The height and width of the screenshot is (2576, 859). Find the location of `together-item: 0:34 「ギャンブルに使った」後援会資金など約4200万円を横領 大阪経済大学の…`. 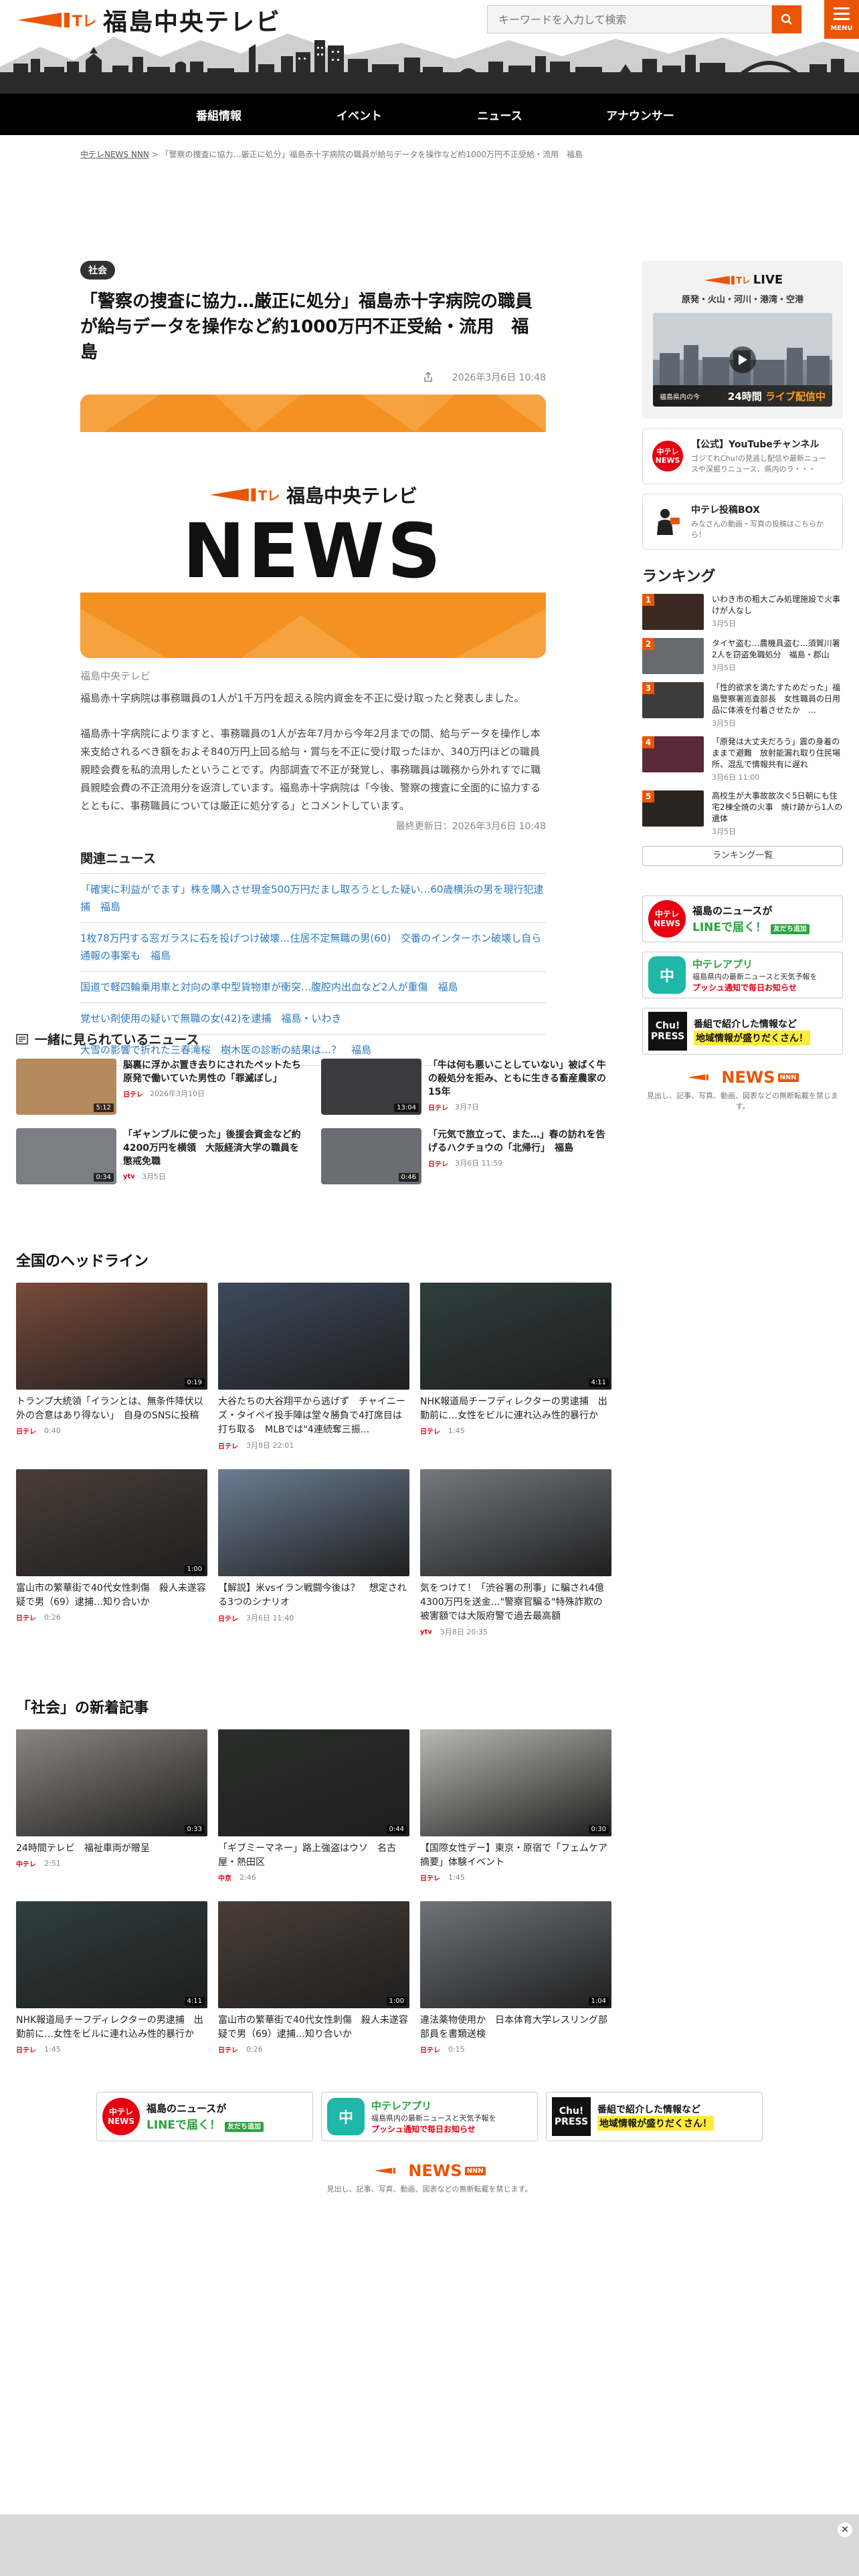

together-item: 0:34 「ギャンブルに使った」後援会資金など約4200万円を横領 大阪経済大学の… is located at coordinates (162, 1156).